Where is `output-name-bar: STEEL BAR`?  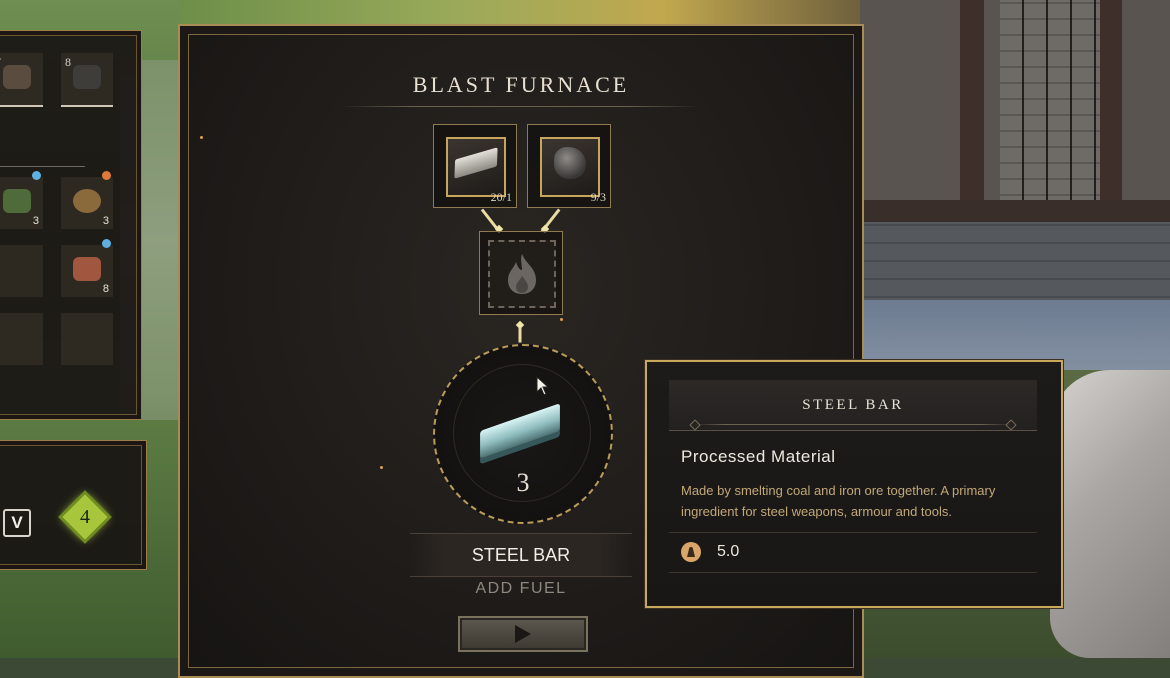
output-name-bar: STEEL BAR is located at coordinates (521, 555).